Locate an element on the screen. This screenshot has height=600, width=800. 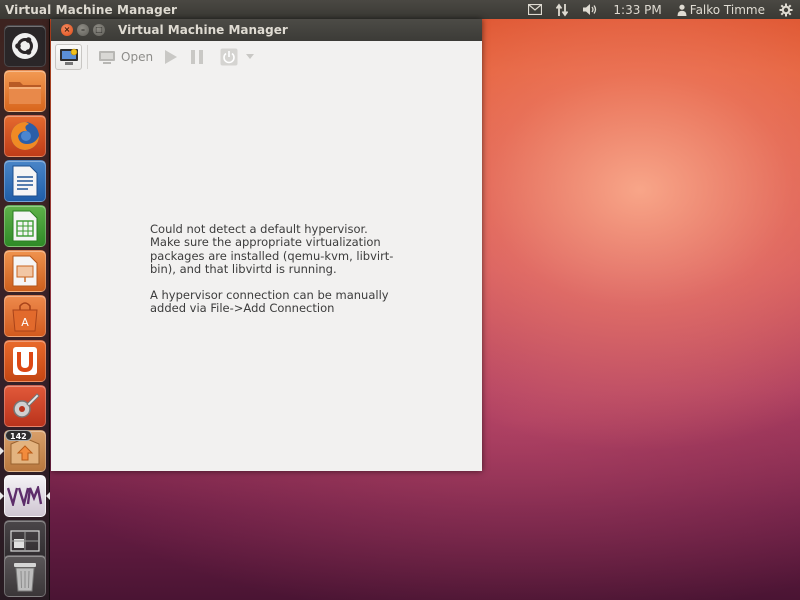
files-launcher is located at coordinates (25, 91).